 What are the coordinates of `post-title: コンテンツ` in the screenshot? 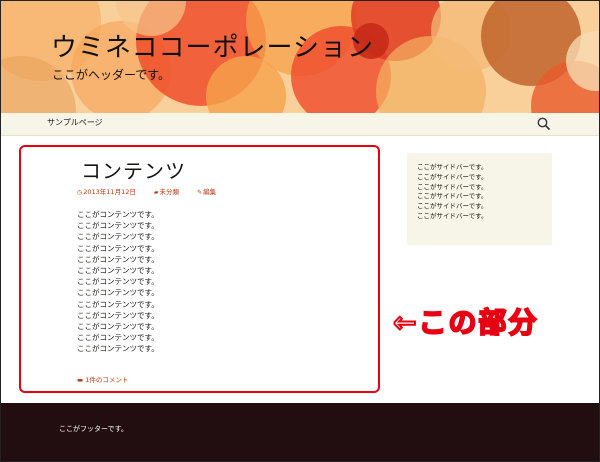 It's located at (133, 169).